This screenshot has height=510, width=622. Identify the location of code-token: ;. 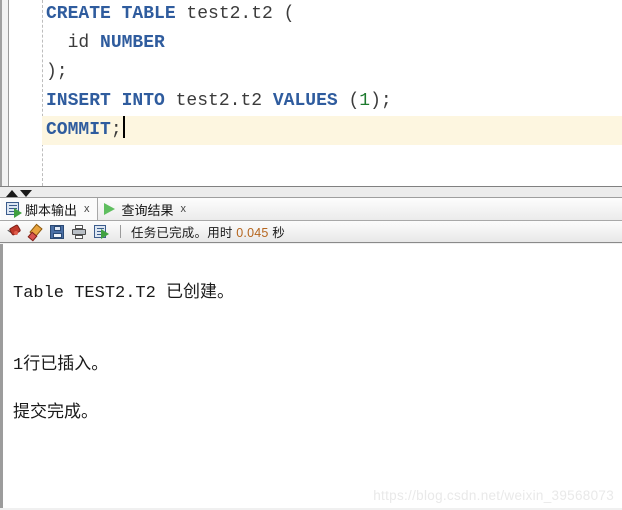
(116, 130).